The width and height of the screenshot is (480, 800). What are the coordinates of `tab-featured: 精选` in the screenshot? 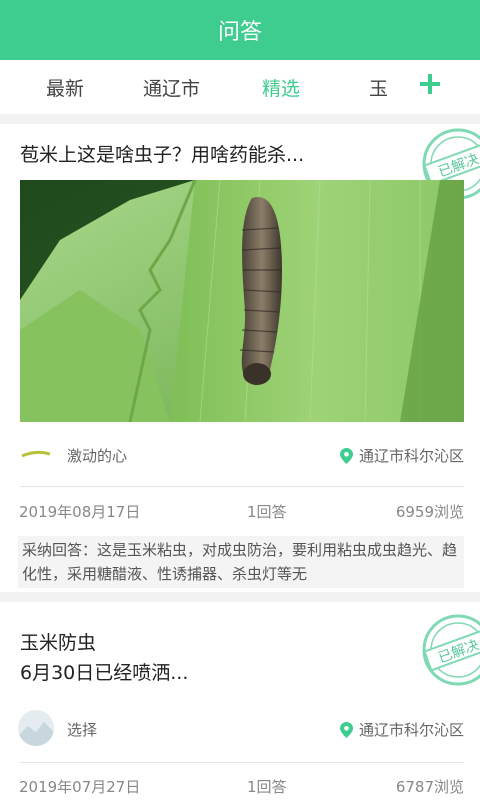 It's located at (281, 87).